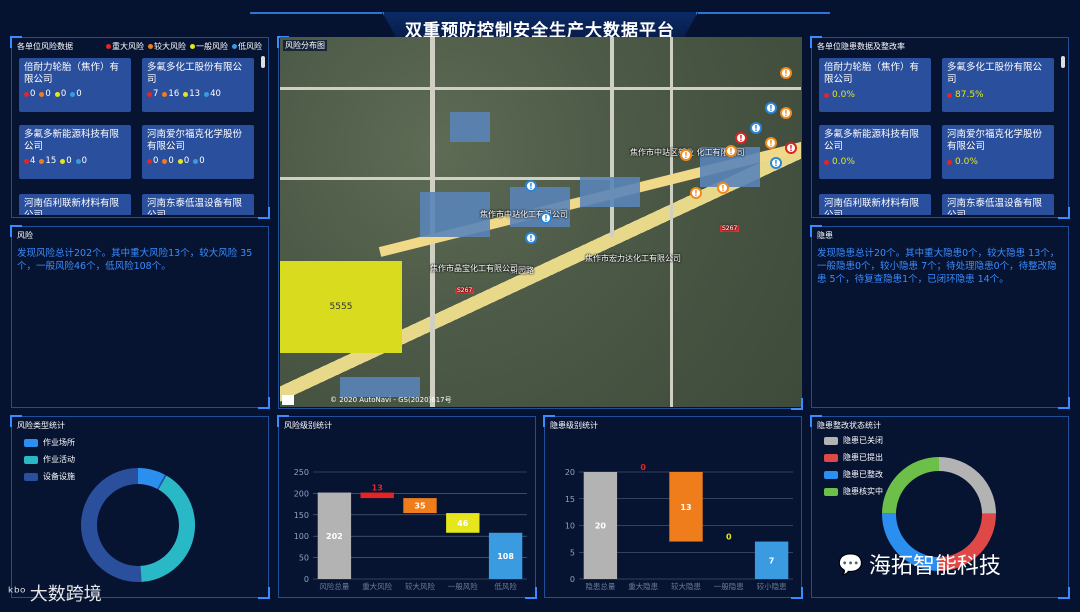 The height and width of the screenshot is (612, 1080). What do you see at coordinates (301, 472) in the screenshot?
I see `risk-level-ytick: 250` at bounding box center [301, 472].